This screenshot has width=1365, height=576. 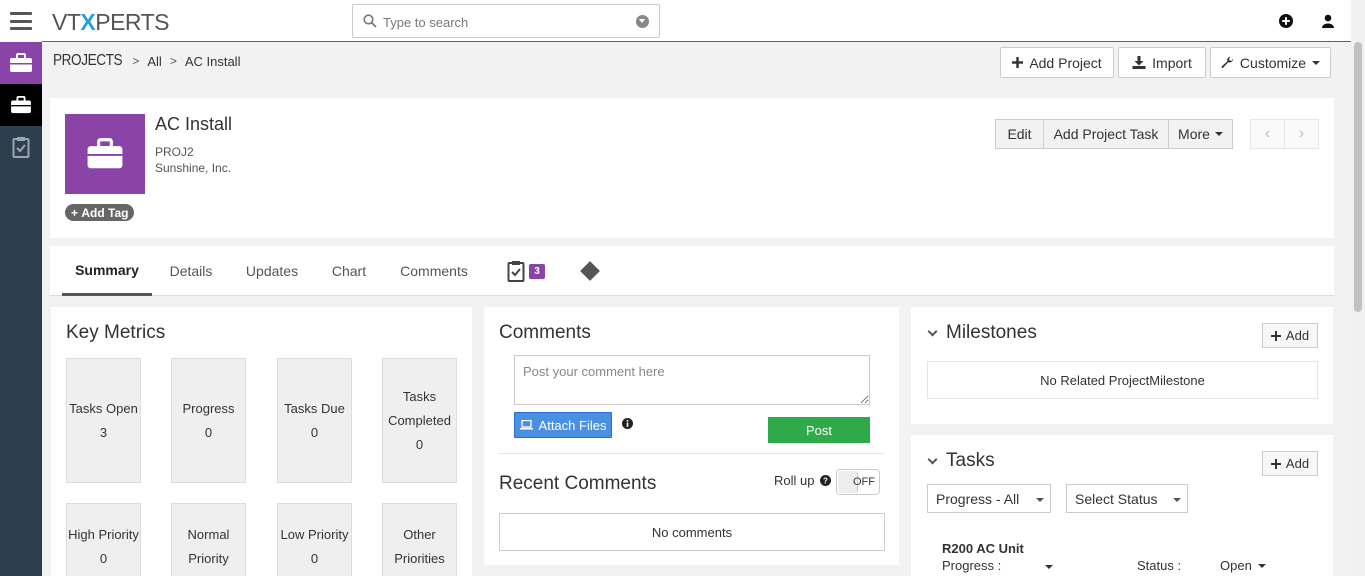 I want to click on next-record-button: ›, so click(x=1301, y=134).